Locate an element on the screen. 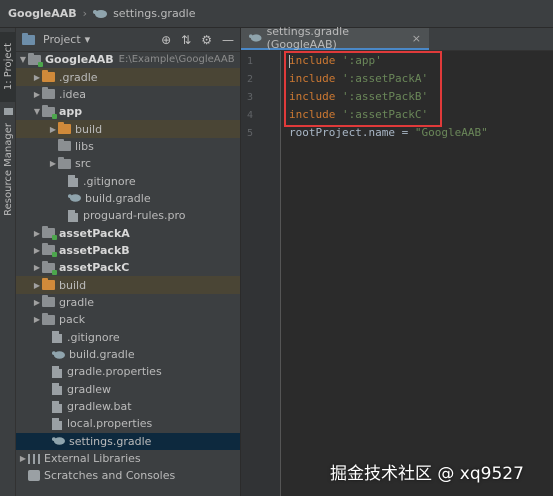 The width and height of the screenshot is (553, 496). tree-item-asset-pack-c: ▶ assetPackC is located at coordinates (128, 267).